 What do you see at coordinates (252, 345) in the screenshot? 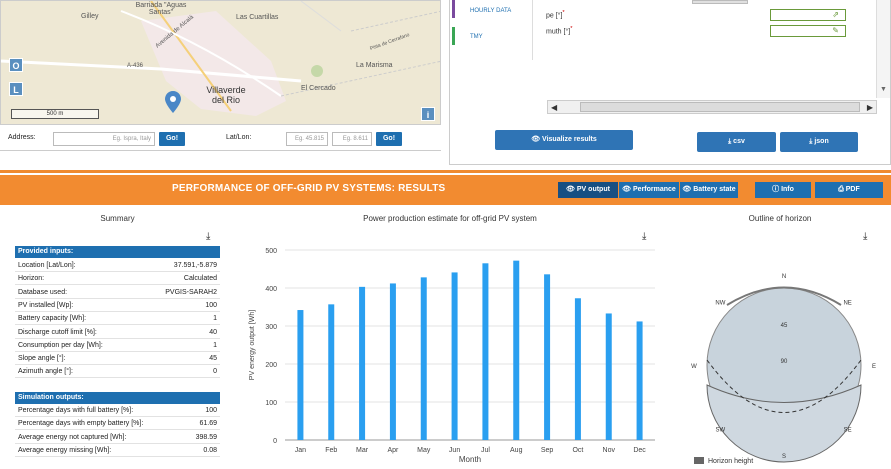
I see `y-axis-label: PV energy output [Wh]` at bounding box center [252, 345].